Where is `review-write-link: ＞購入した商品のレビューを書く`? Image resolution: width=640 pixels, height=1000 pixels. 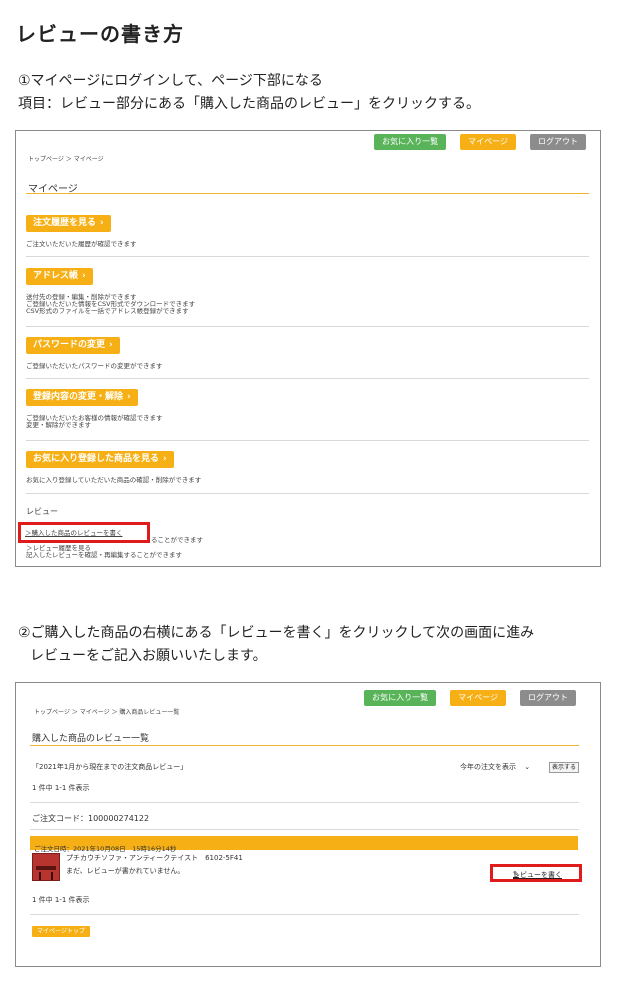 review-write-link: ＞購入した商品のレビューを書く is located at coordinates (74, 533).